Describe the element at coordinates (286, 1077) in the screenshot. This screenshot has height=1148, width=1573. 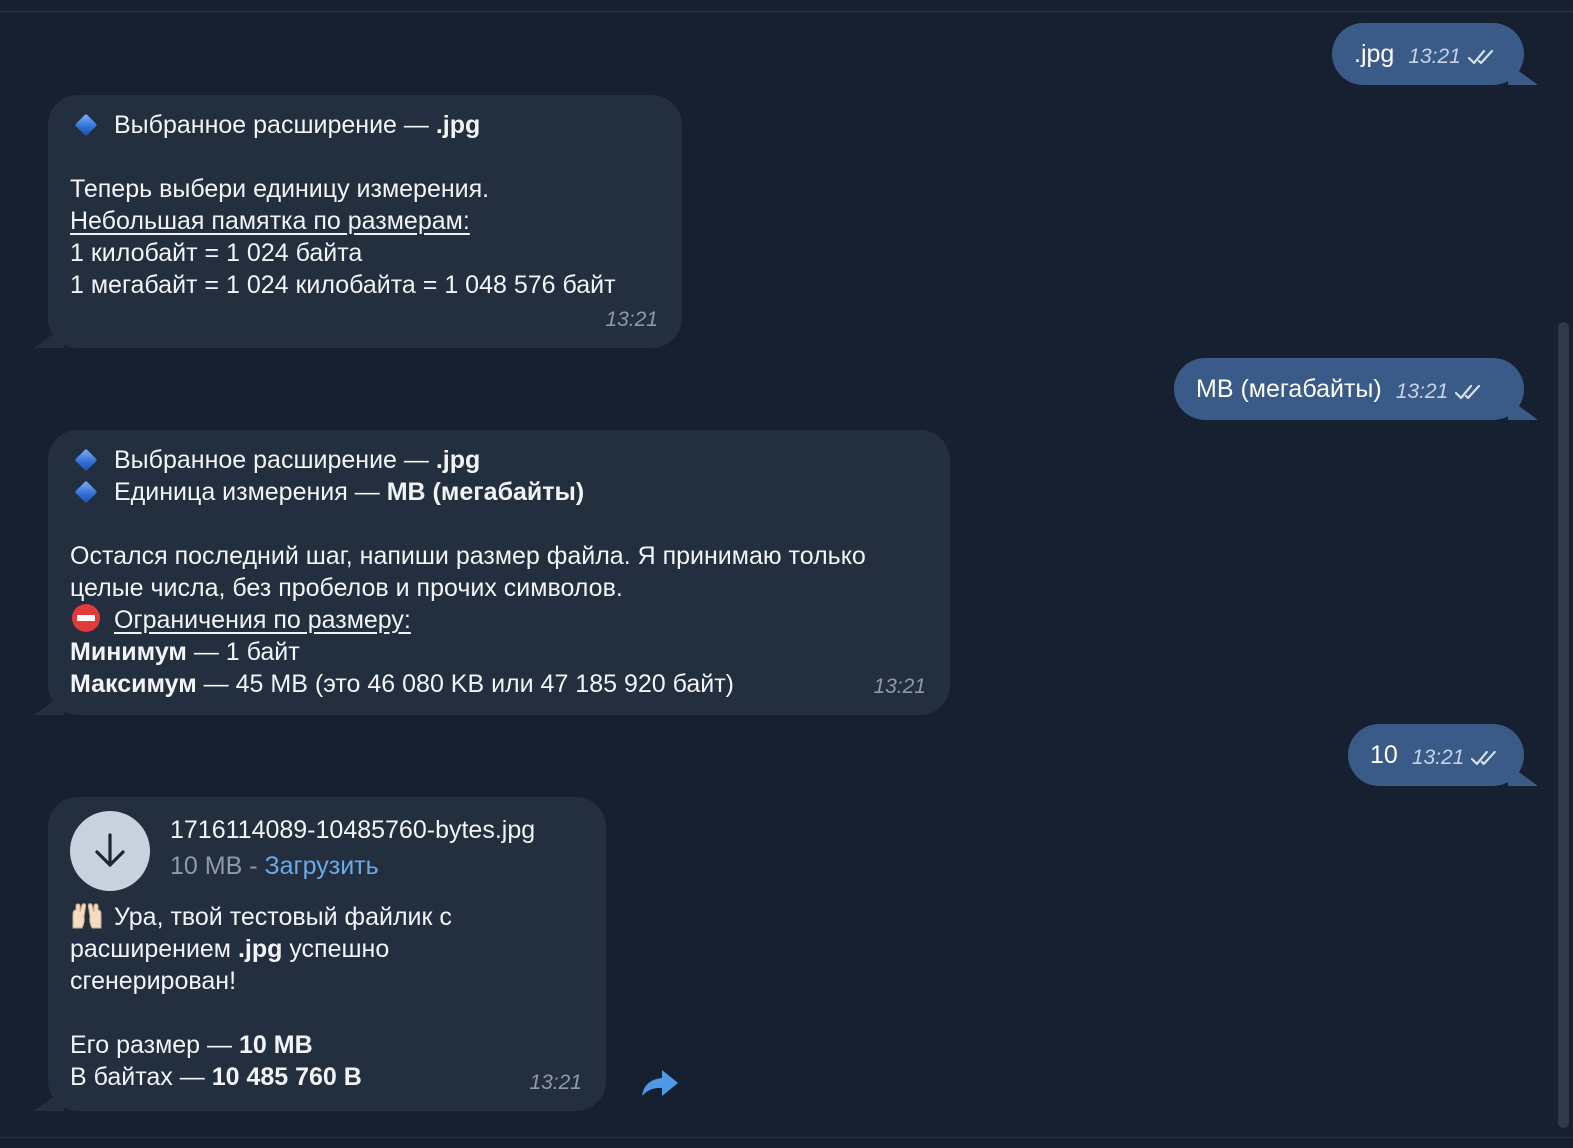
I see `bold-text: 10 485 760 B` at that location.